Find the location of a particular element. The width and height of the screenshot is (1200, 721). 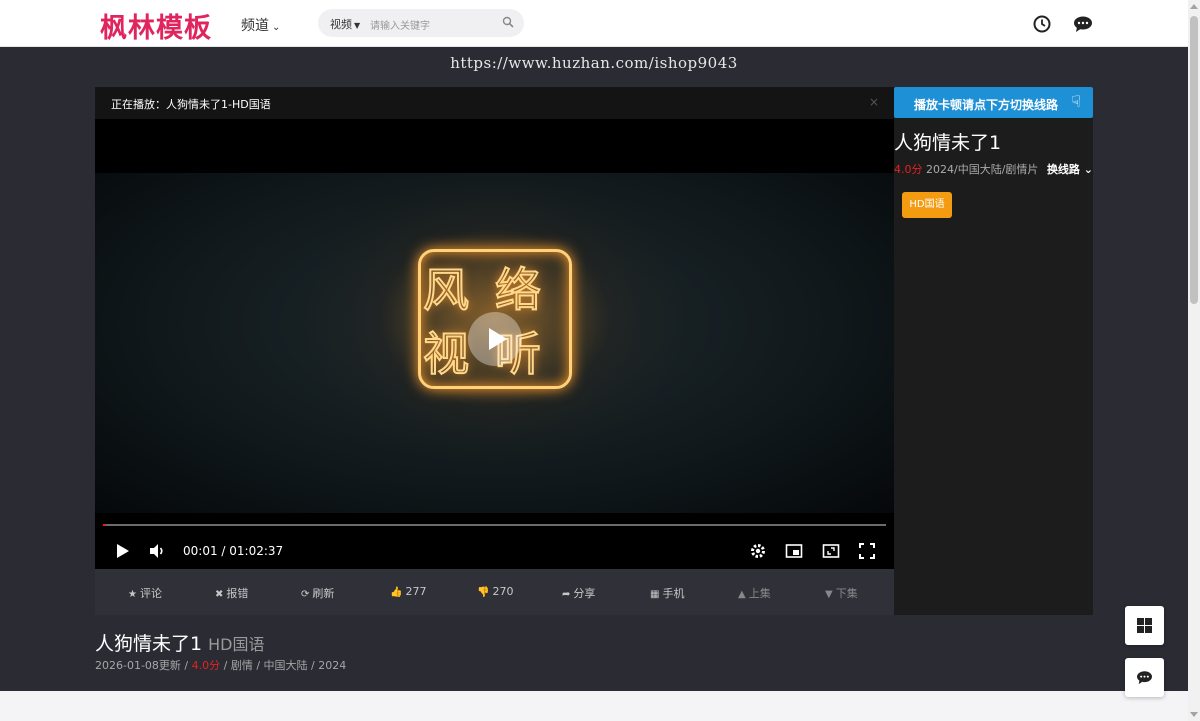

thumbs-up-icon: 👍 is located at coordinates (396, 592).